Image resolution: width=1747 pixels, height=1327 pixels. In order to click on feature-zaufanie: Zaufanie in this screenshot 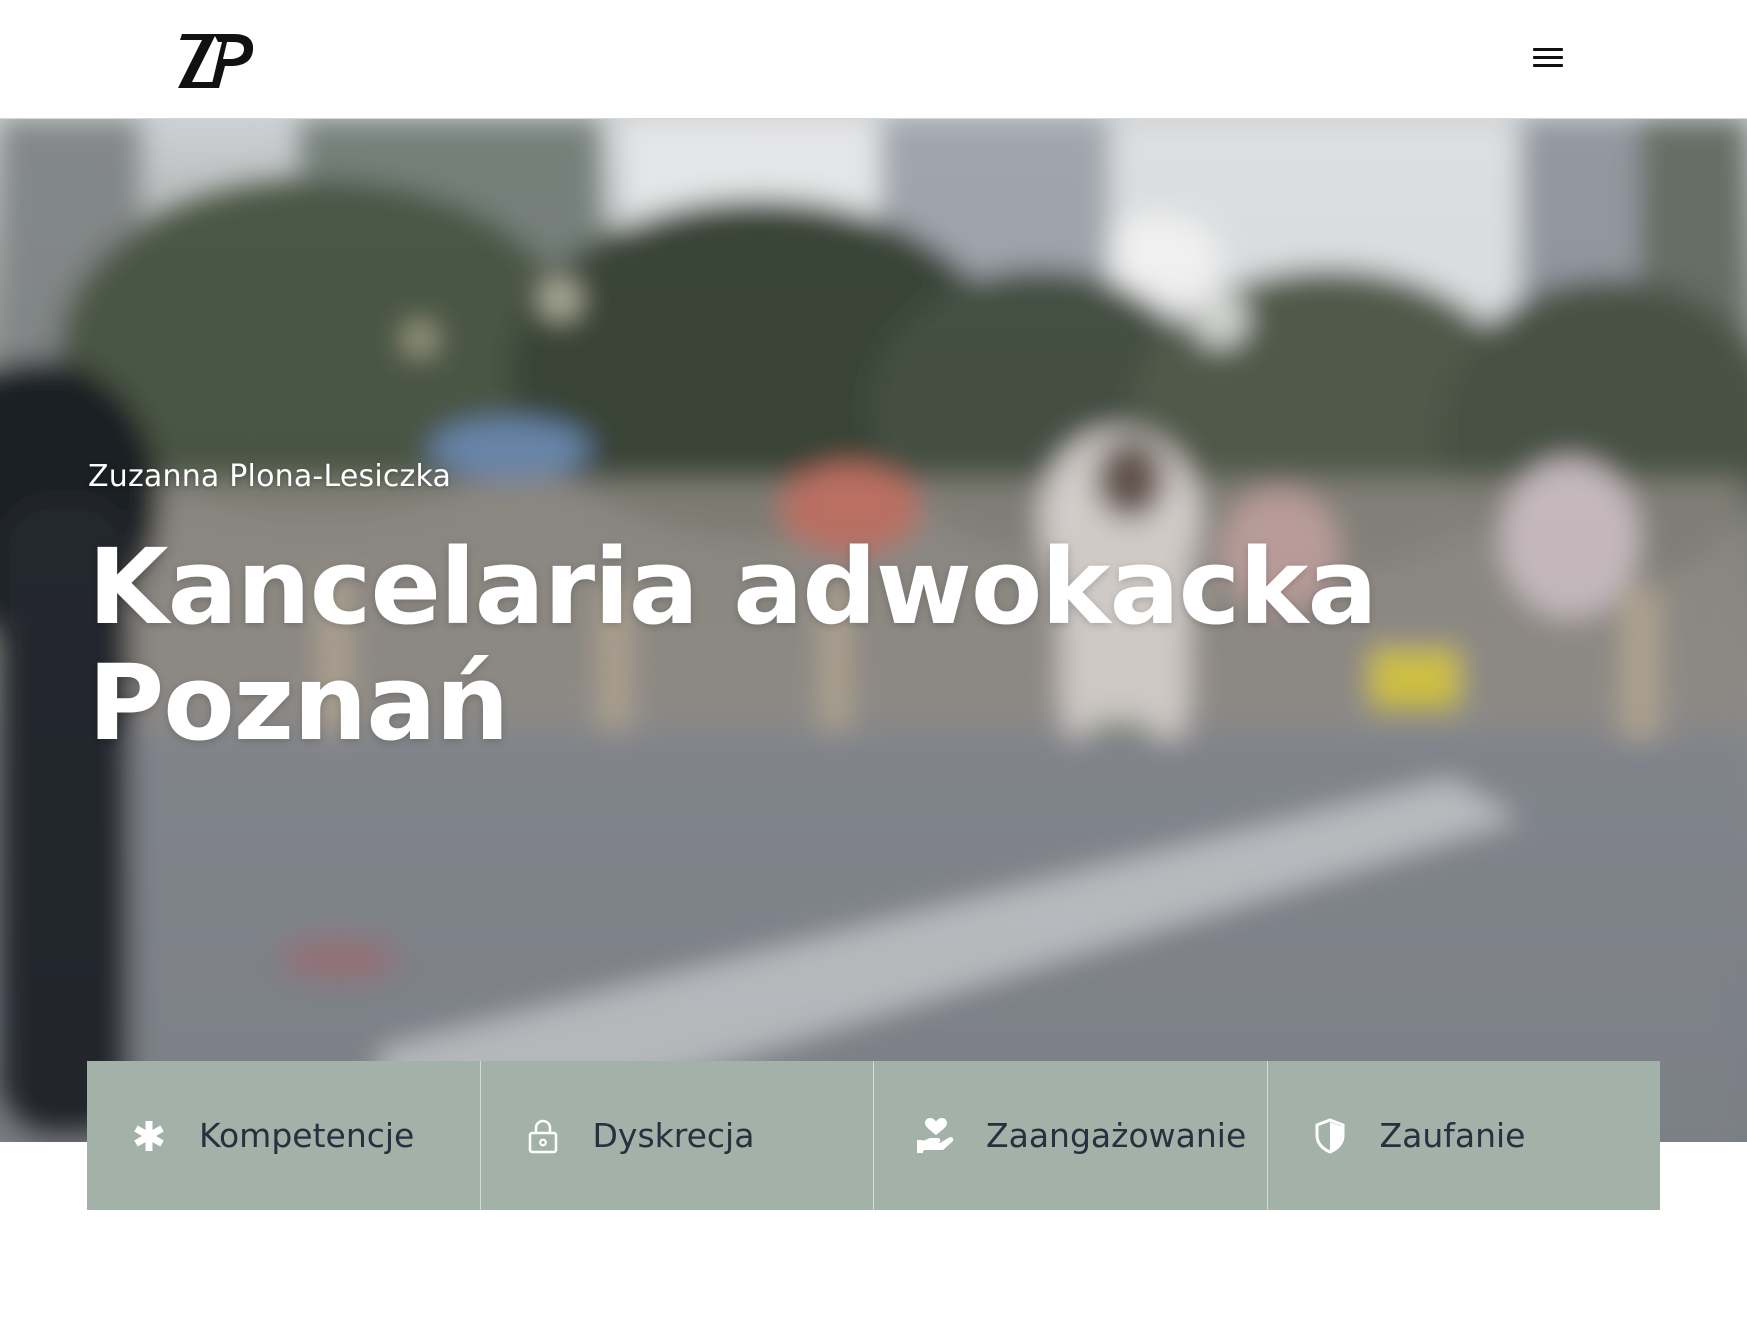, I will do `click(1463, 1135)`.